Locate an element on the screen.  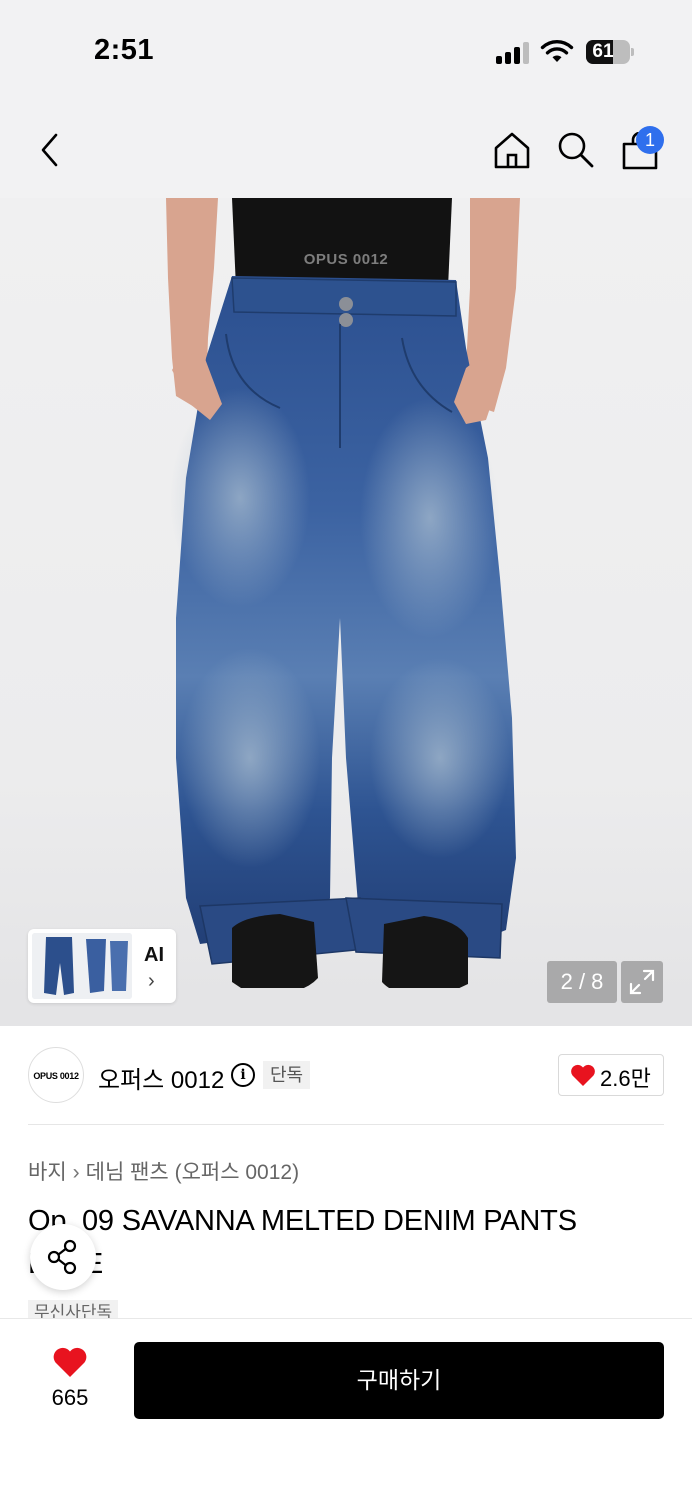
buy-button: 구매하기 is located at coordinates (399, 1380).